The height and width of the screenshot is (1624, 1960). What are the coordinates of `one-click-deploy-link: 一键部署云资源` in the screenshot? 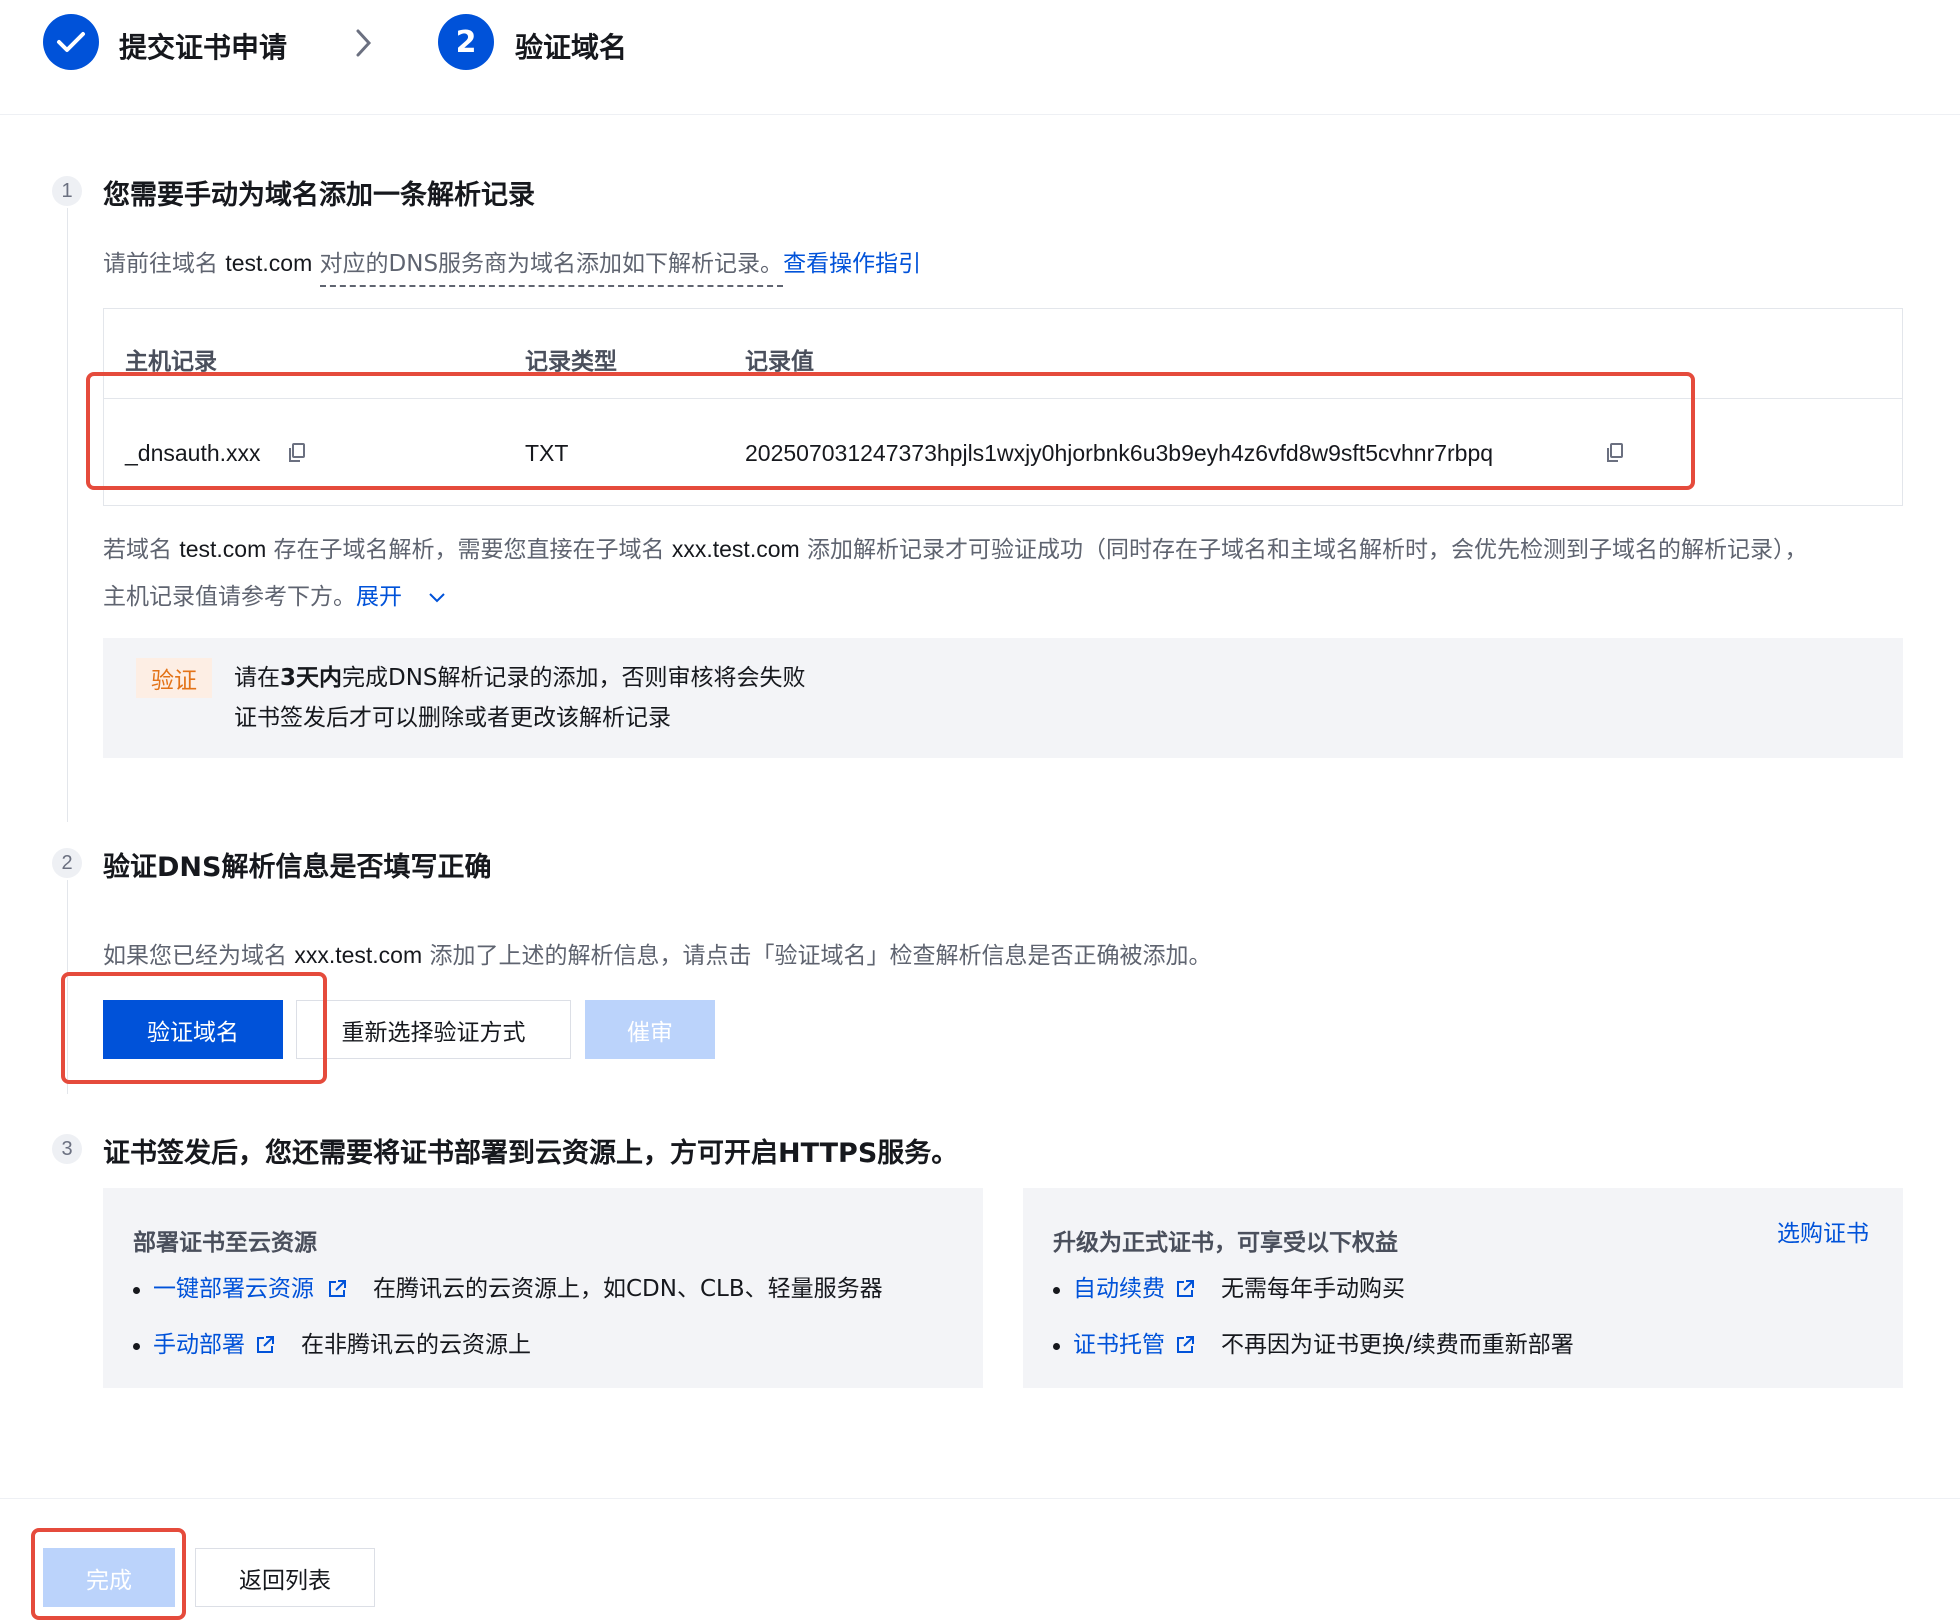 It's located at (233, 1289).